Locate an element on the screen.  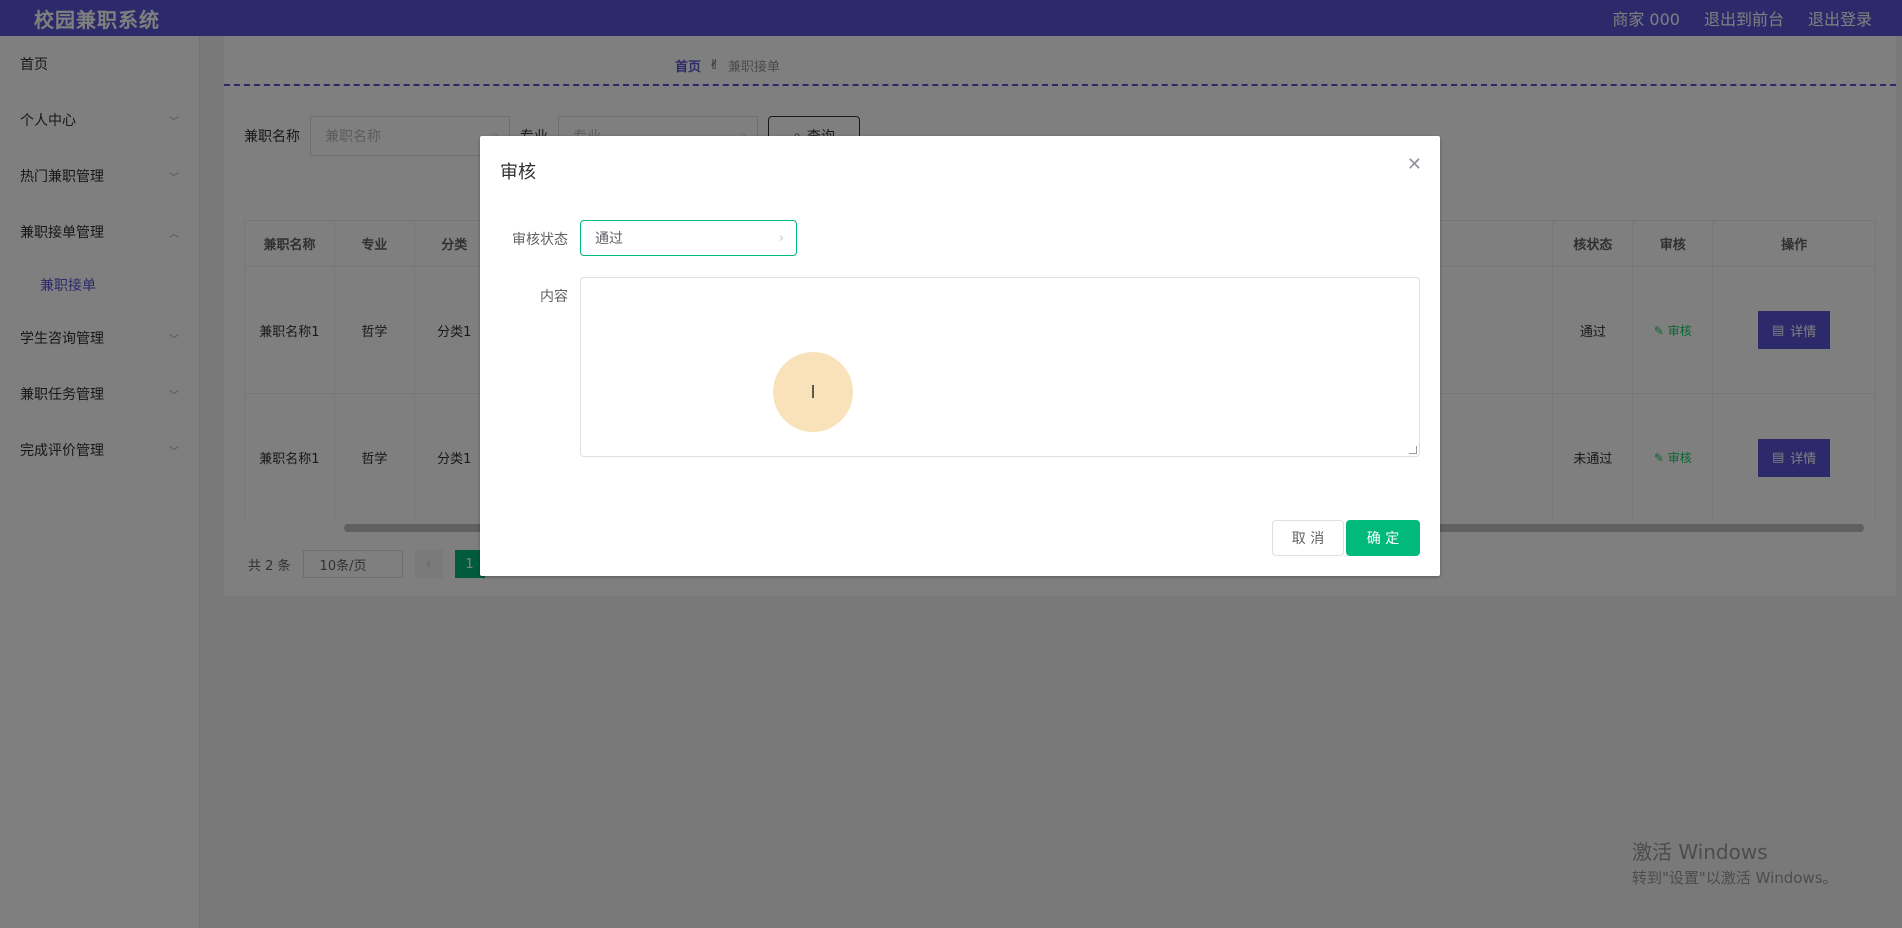
confirm-button: 确 定 is located at coordinates (1383, 538).